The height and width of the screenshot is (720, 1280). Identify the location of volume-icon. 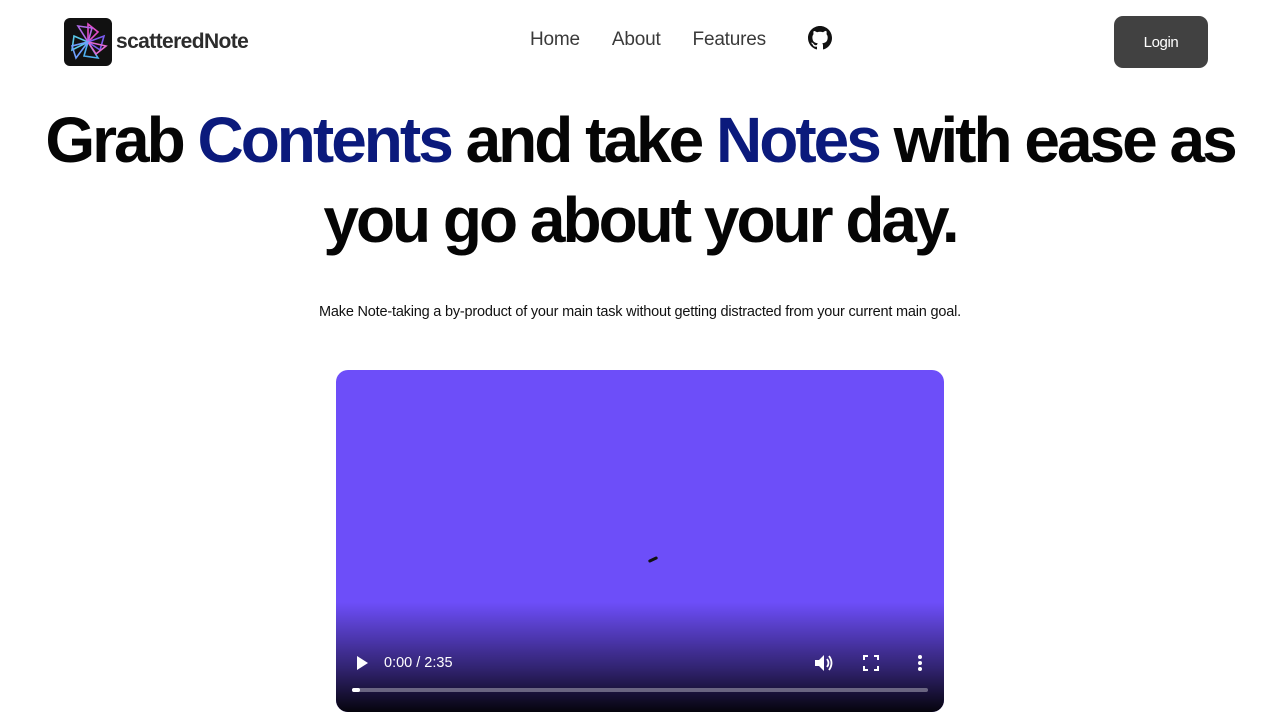
(824, 663).